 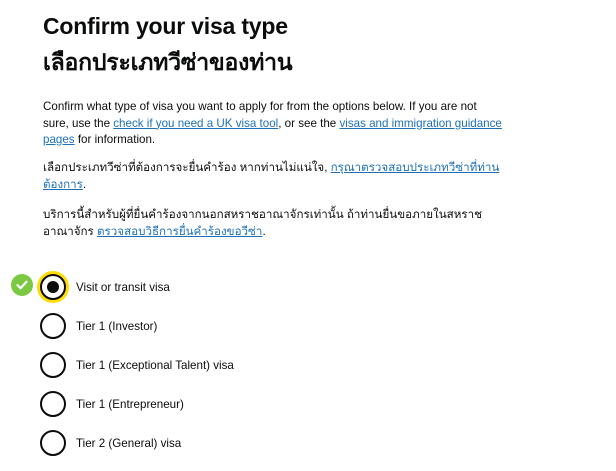 I want to click on radio-option-label: Visit or transit visa, so click(x=123, y=287).